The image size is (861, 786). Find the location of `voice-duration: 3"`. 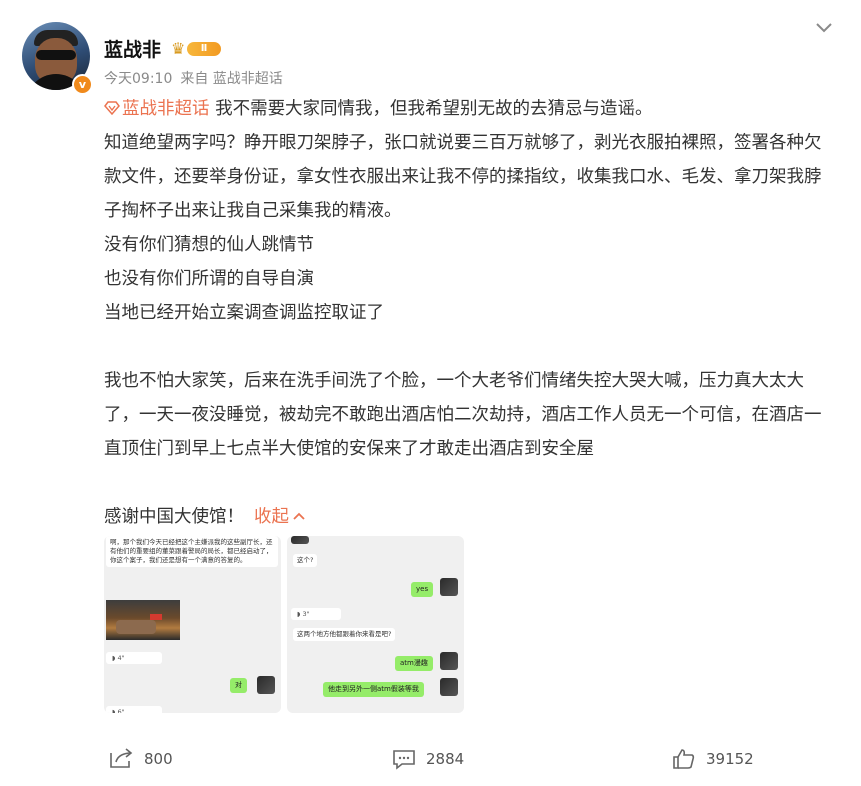

voice-duration: 3" is located at coordinates (306, 614).